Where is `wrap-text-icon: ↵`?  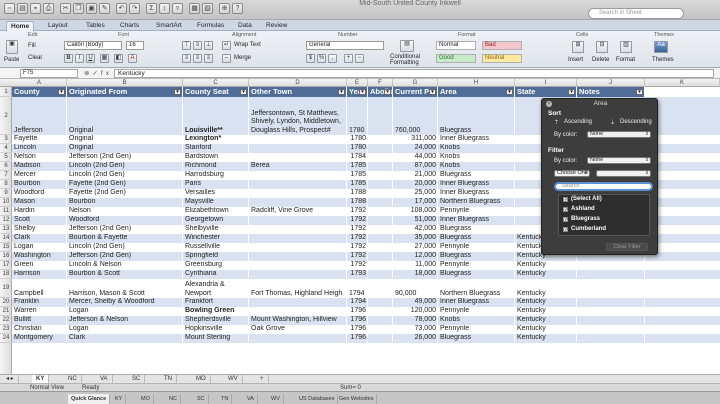 wrap-text-icon: ↵ is located at coordinates (226, 45).